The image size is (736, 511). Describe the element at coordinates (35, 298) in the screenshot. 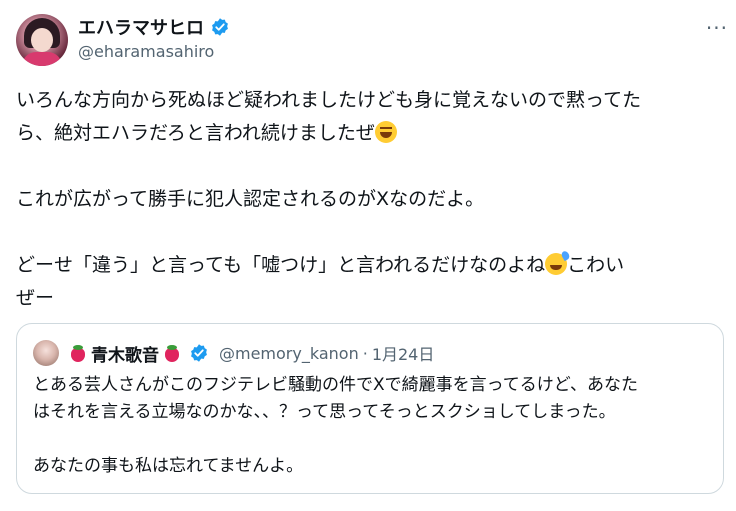

I see `tweet-line-7-text: ぜー` at that location.